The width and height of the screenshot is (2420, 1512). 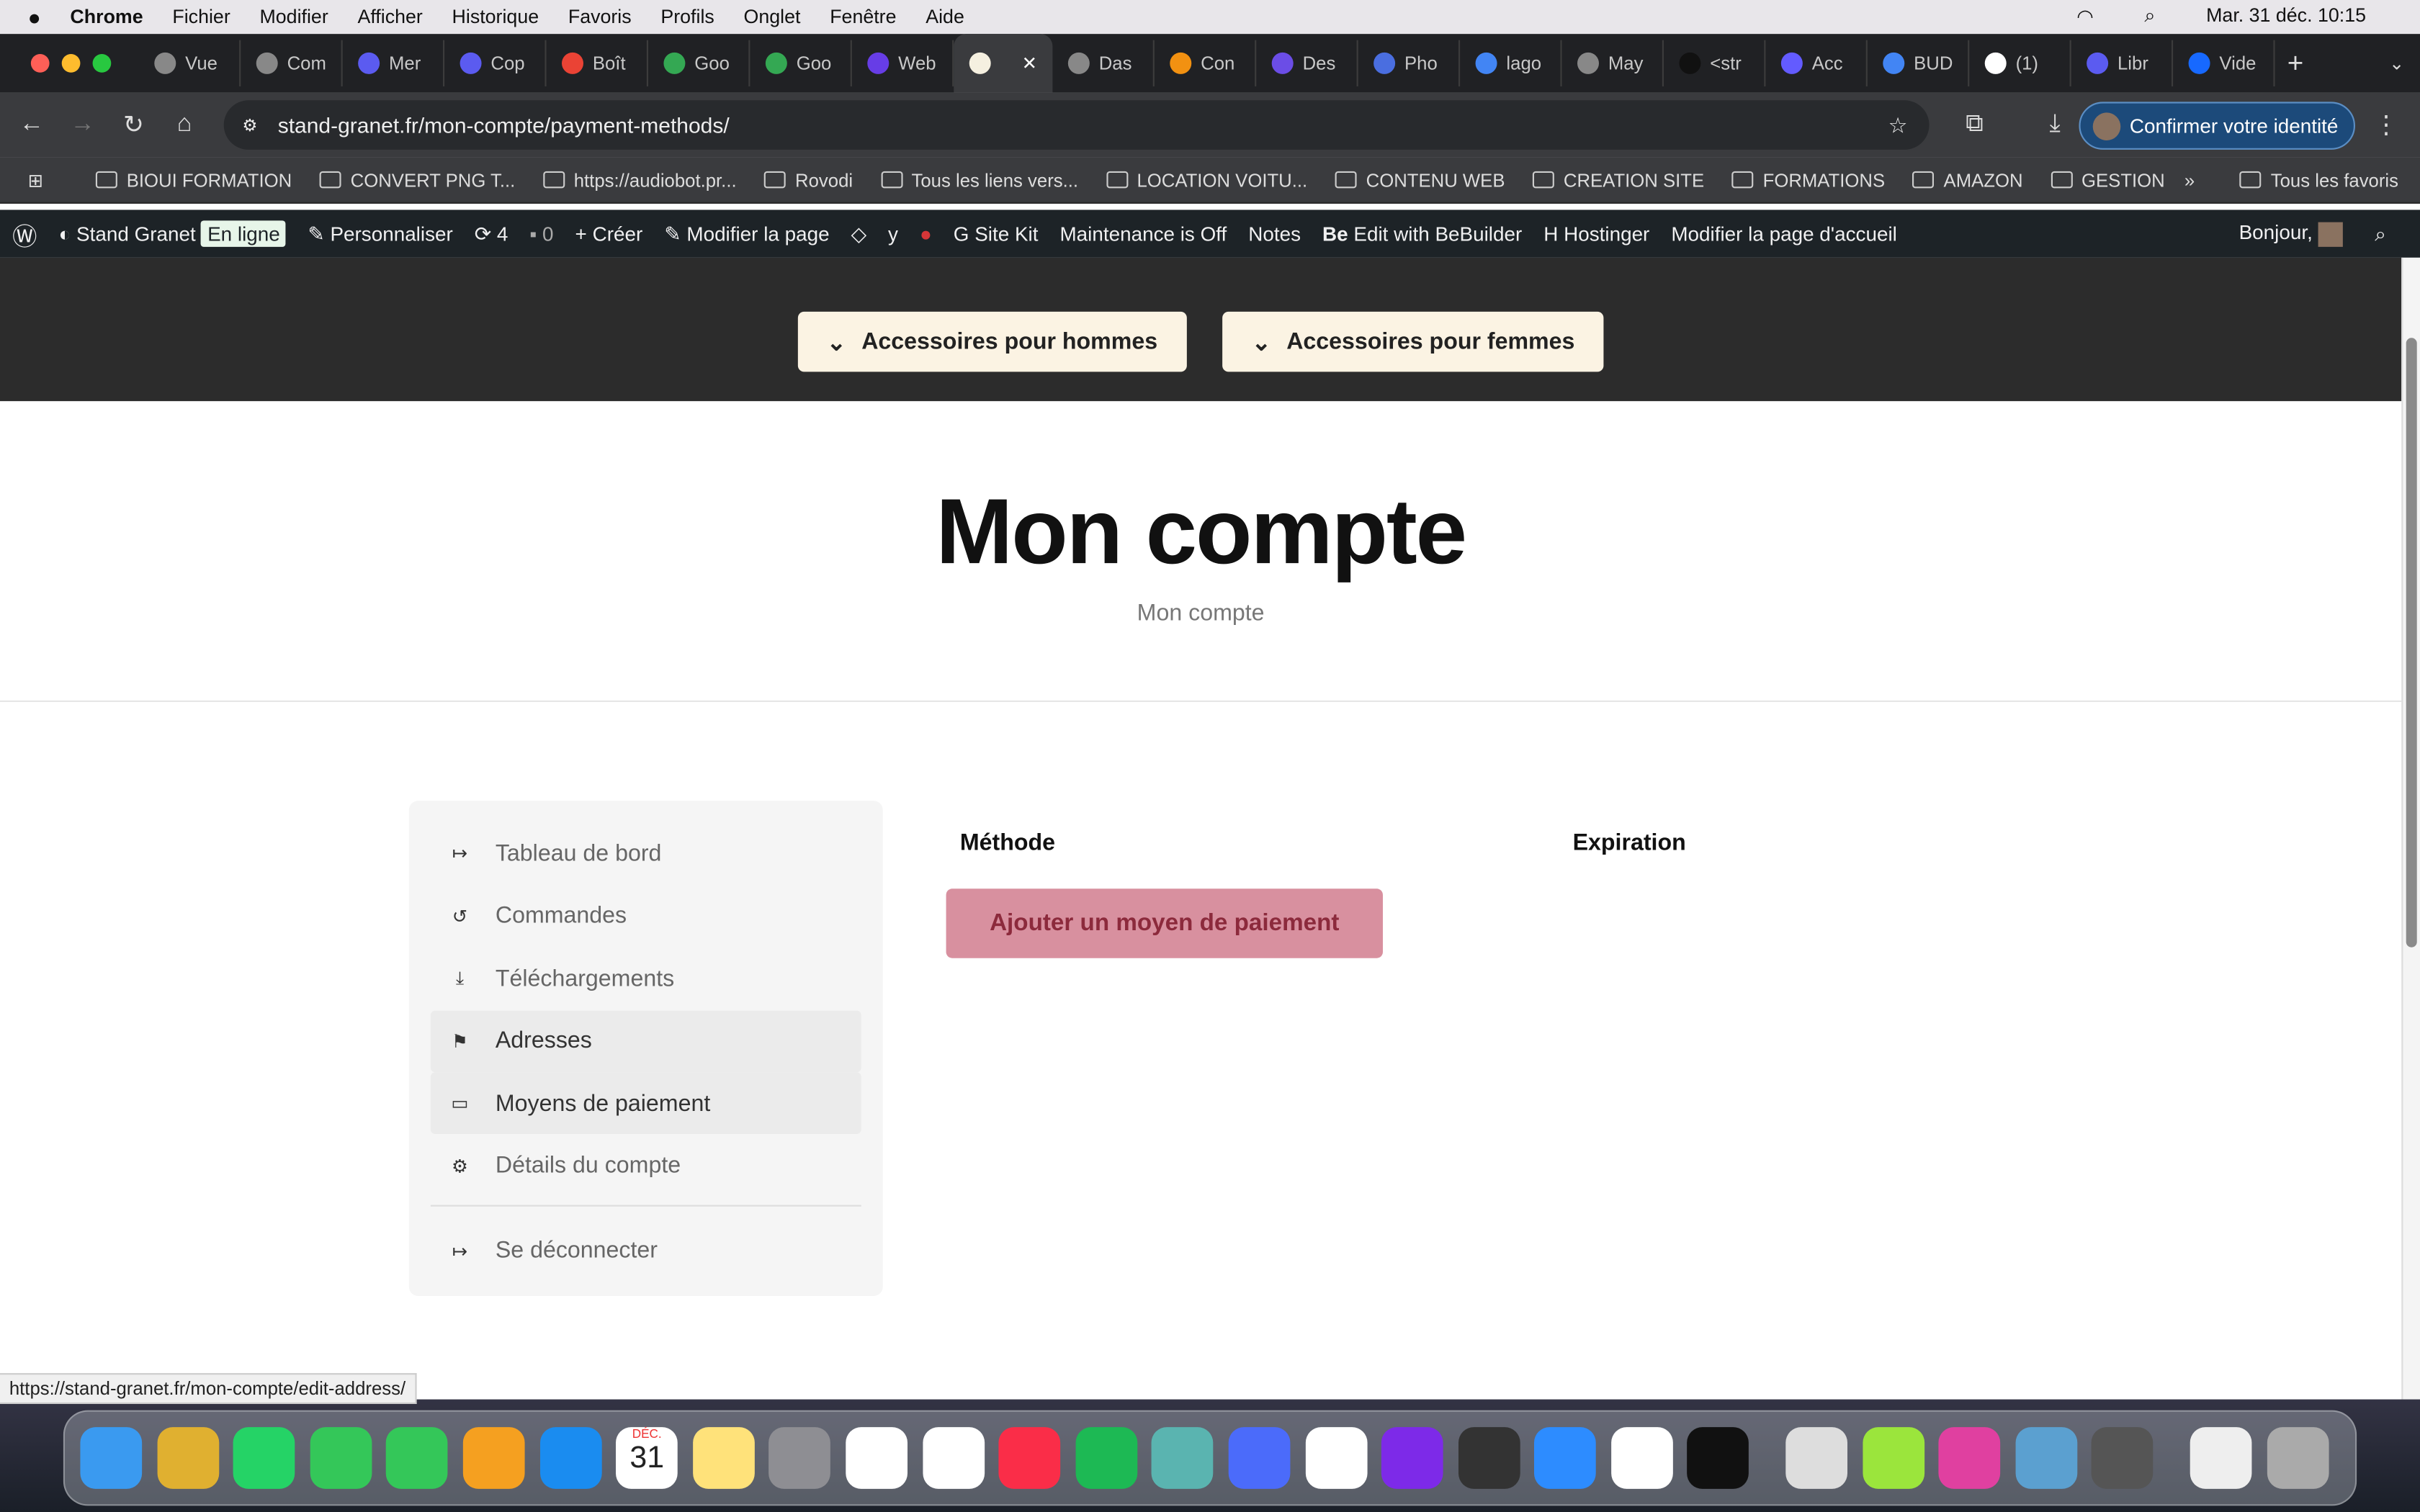 I want to click on freeform-icon, so click(x=877, y=1458).